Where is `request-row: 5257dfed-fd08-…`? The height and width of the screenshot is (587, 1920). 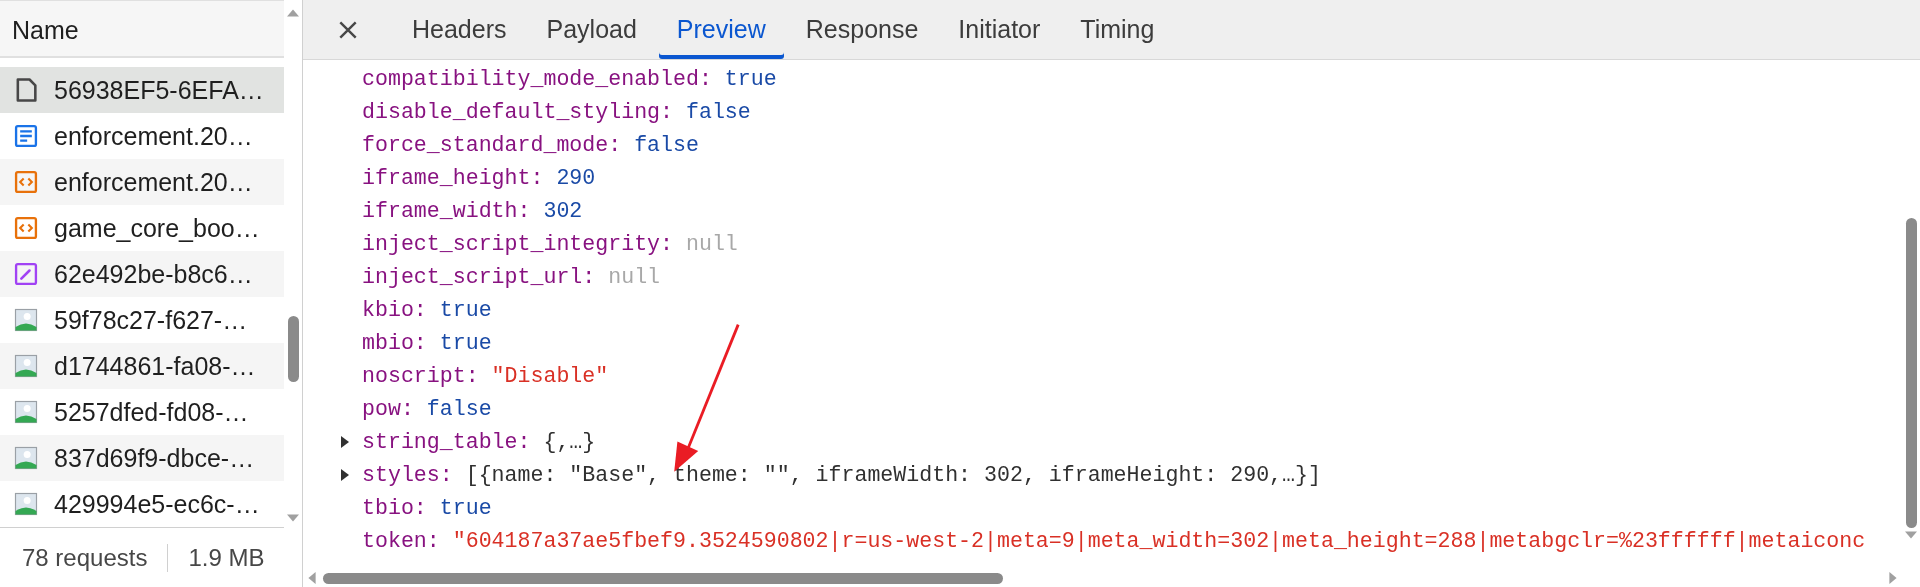 request-row: 5257dfed-fd08-… is located at coordinates (142, 412).